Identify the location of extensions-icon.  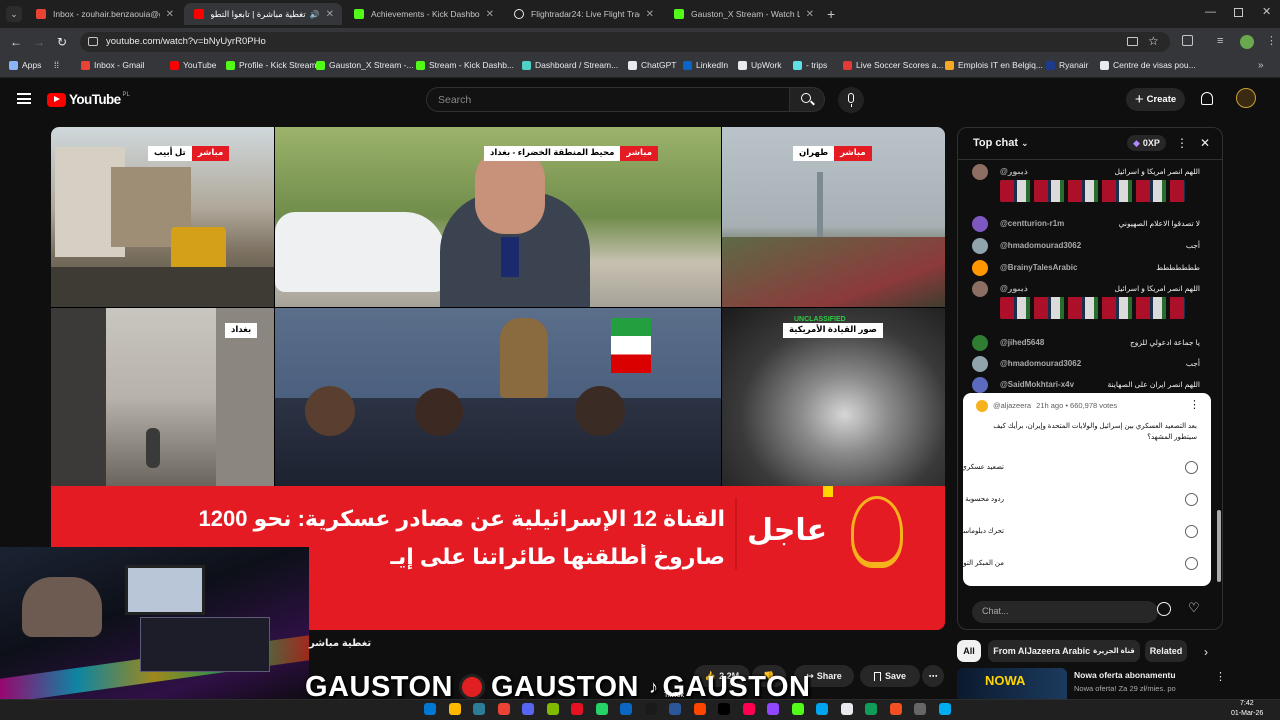
(1187, 40).